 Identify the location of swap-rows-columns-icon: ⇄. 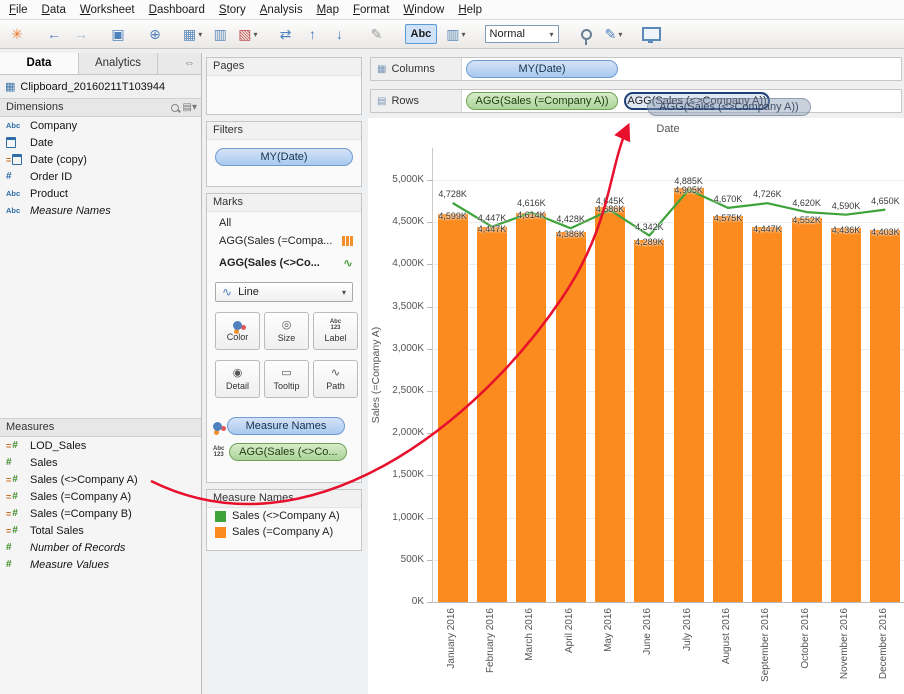
(286, 34).